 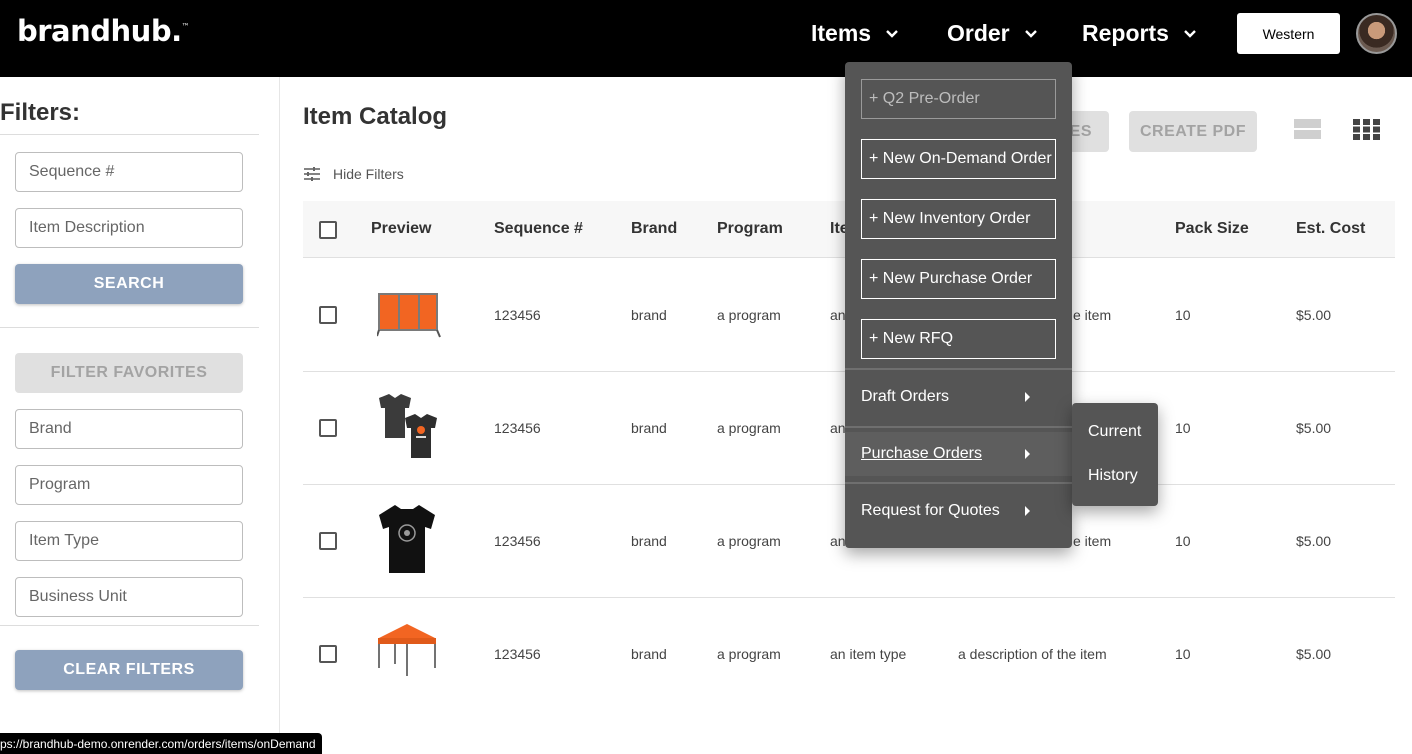 I want to click on filters-title: Filters:, so click(x=40, y=112).